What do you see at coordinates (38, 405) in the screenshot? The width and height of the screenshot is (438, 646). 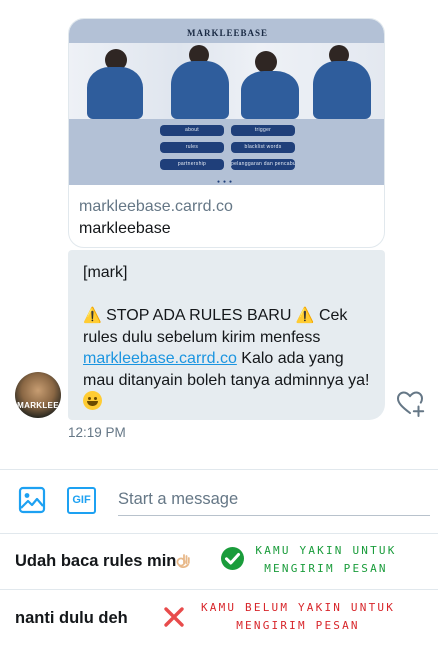 I see `avatar-label: MARKLEE` at bounding box center [38, 405].